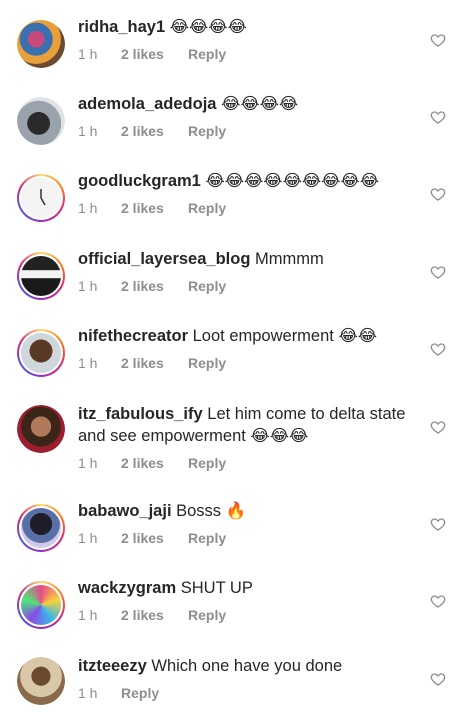  I want to click on comment-username: itz_fabulous_ify, so click(140, 414).